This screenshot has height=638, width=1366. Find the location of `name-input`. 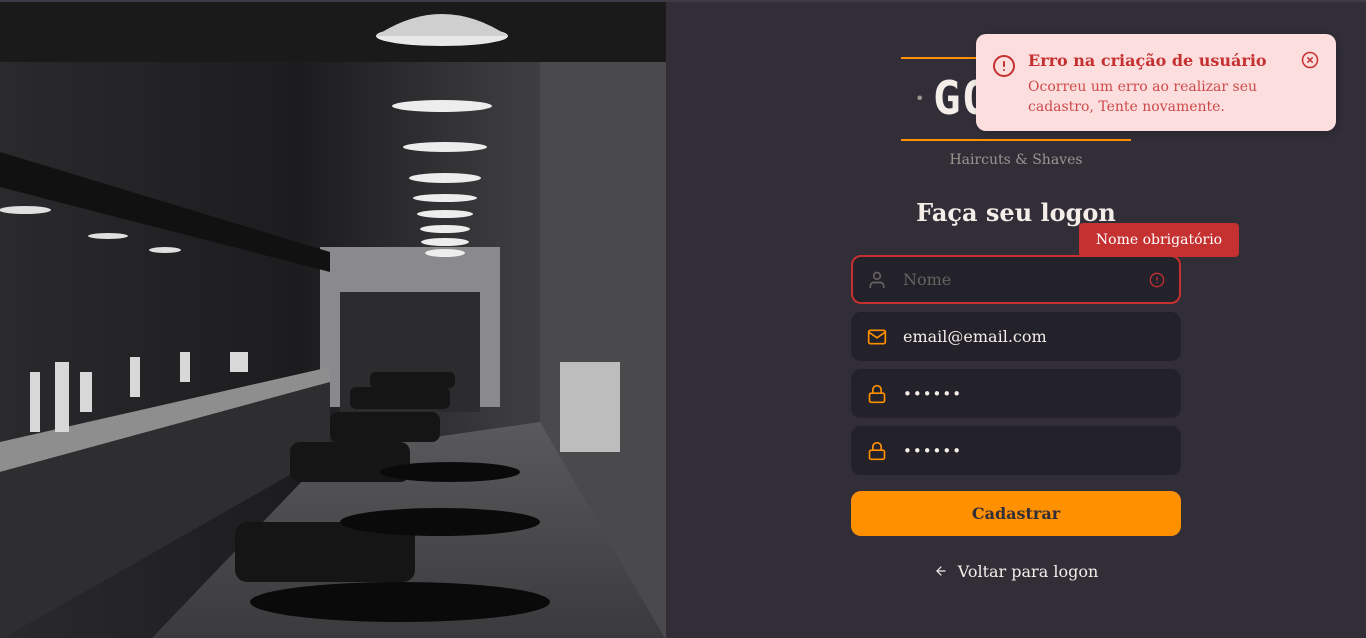

name-input is located at coordinates (1026, 279).